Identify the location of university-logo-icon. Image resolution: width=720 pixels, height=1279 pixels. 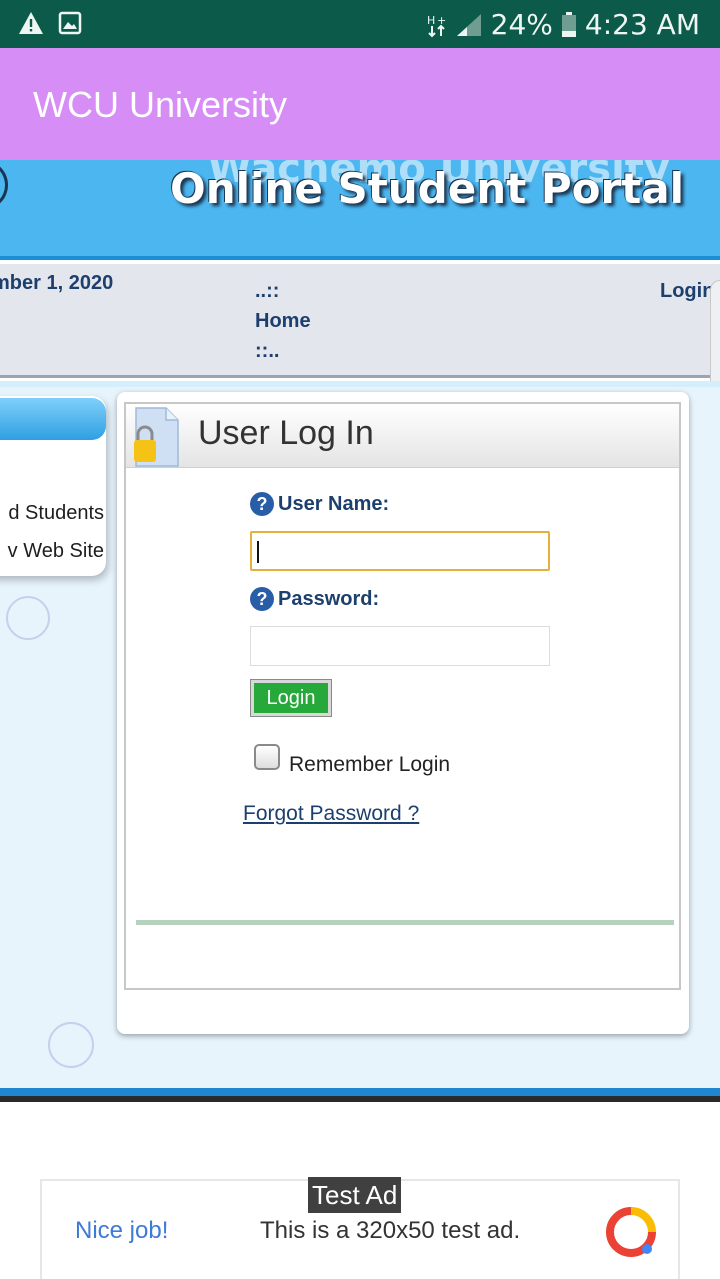
(4, 185).